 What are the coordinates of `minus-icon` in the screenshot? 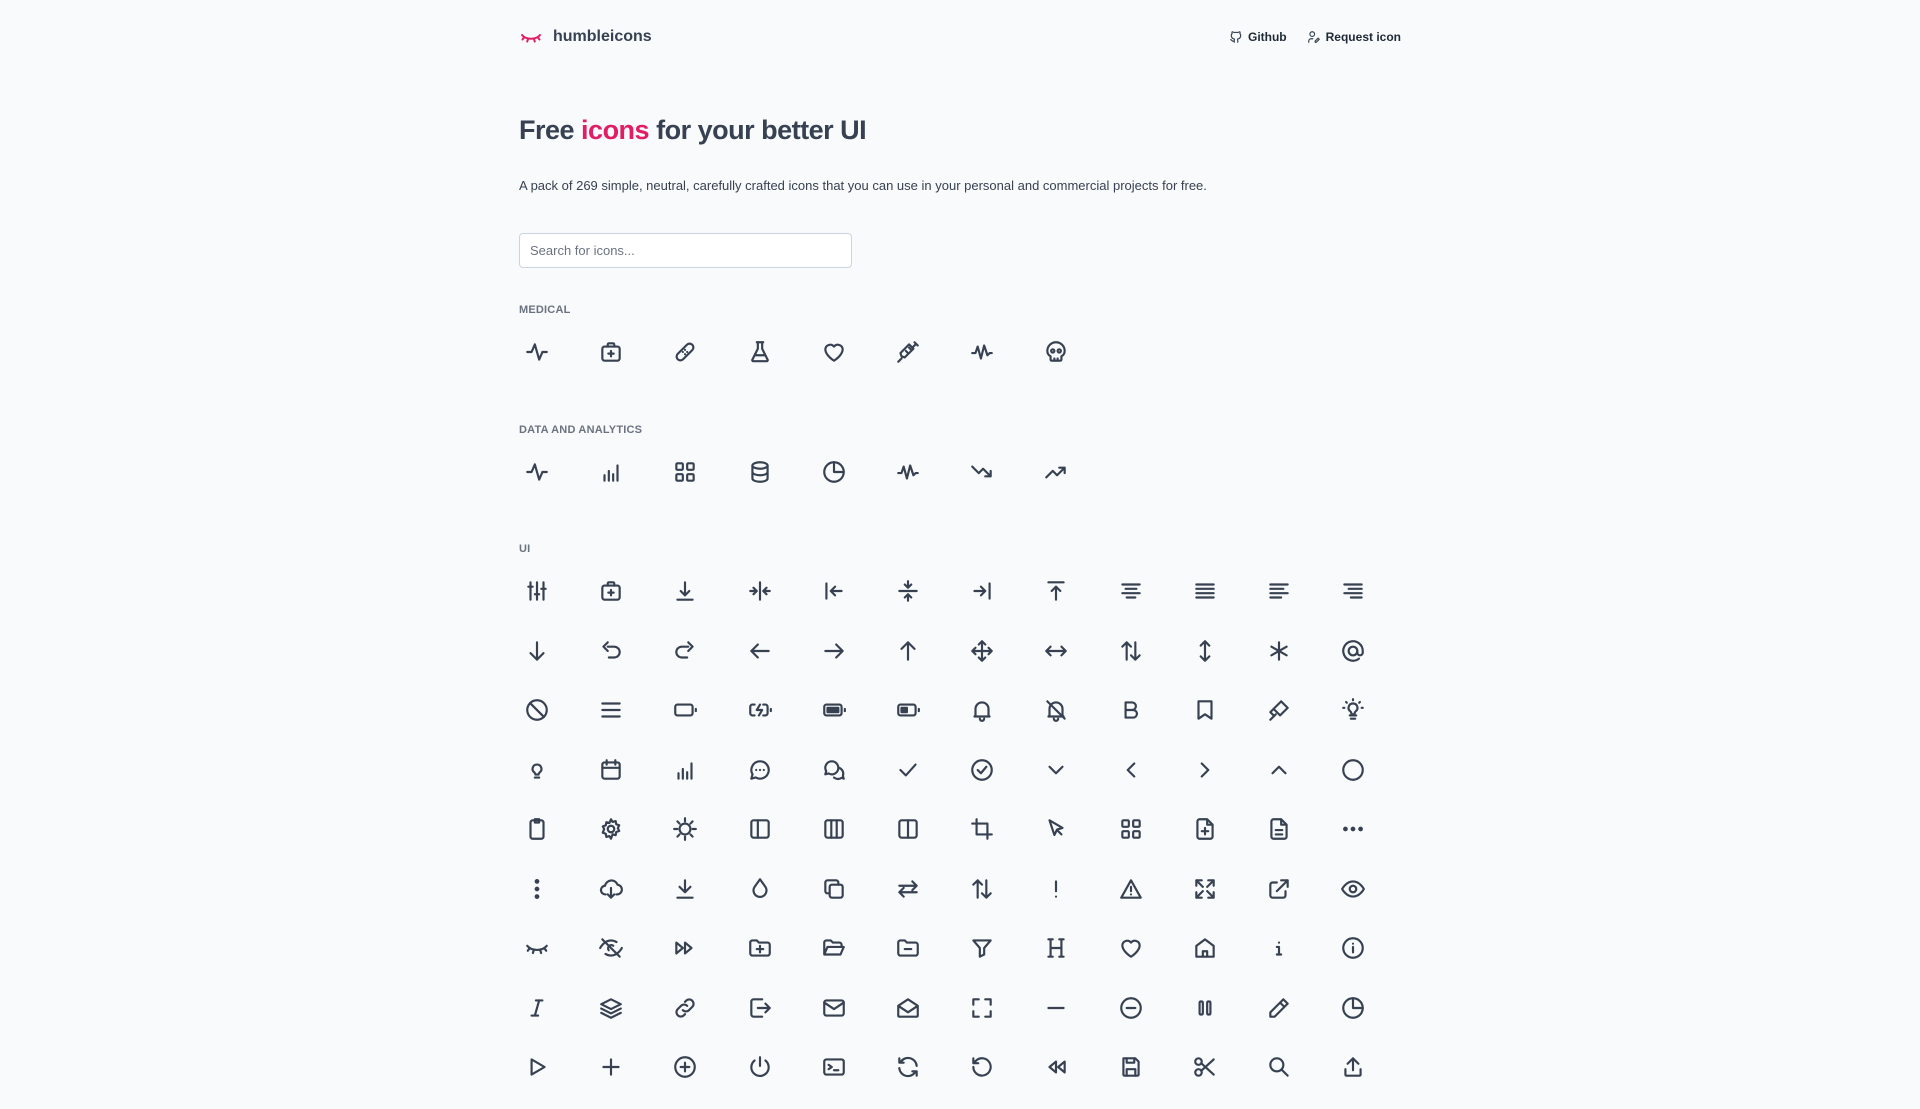 It's located at (1056, 1008).